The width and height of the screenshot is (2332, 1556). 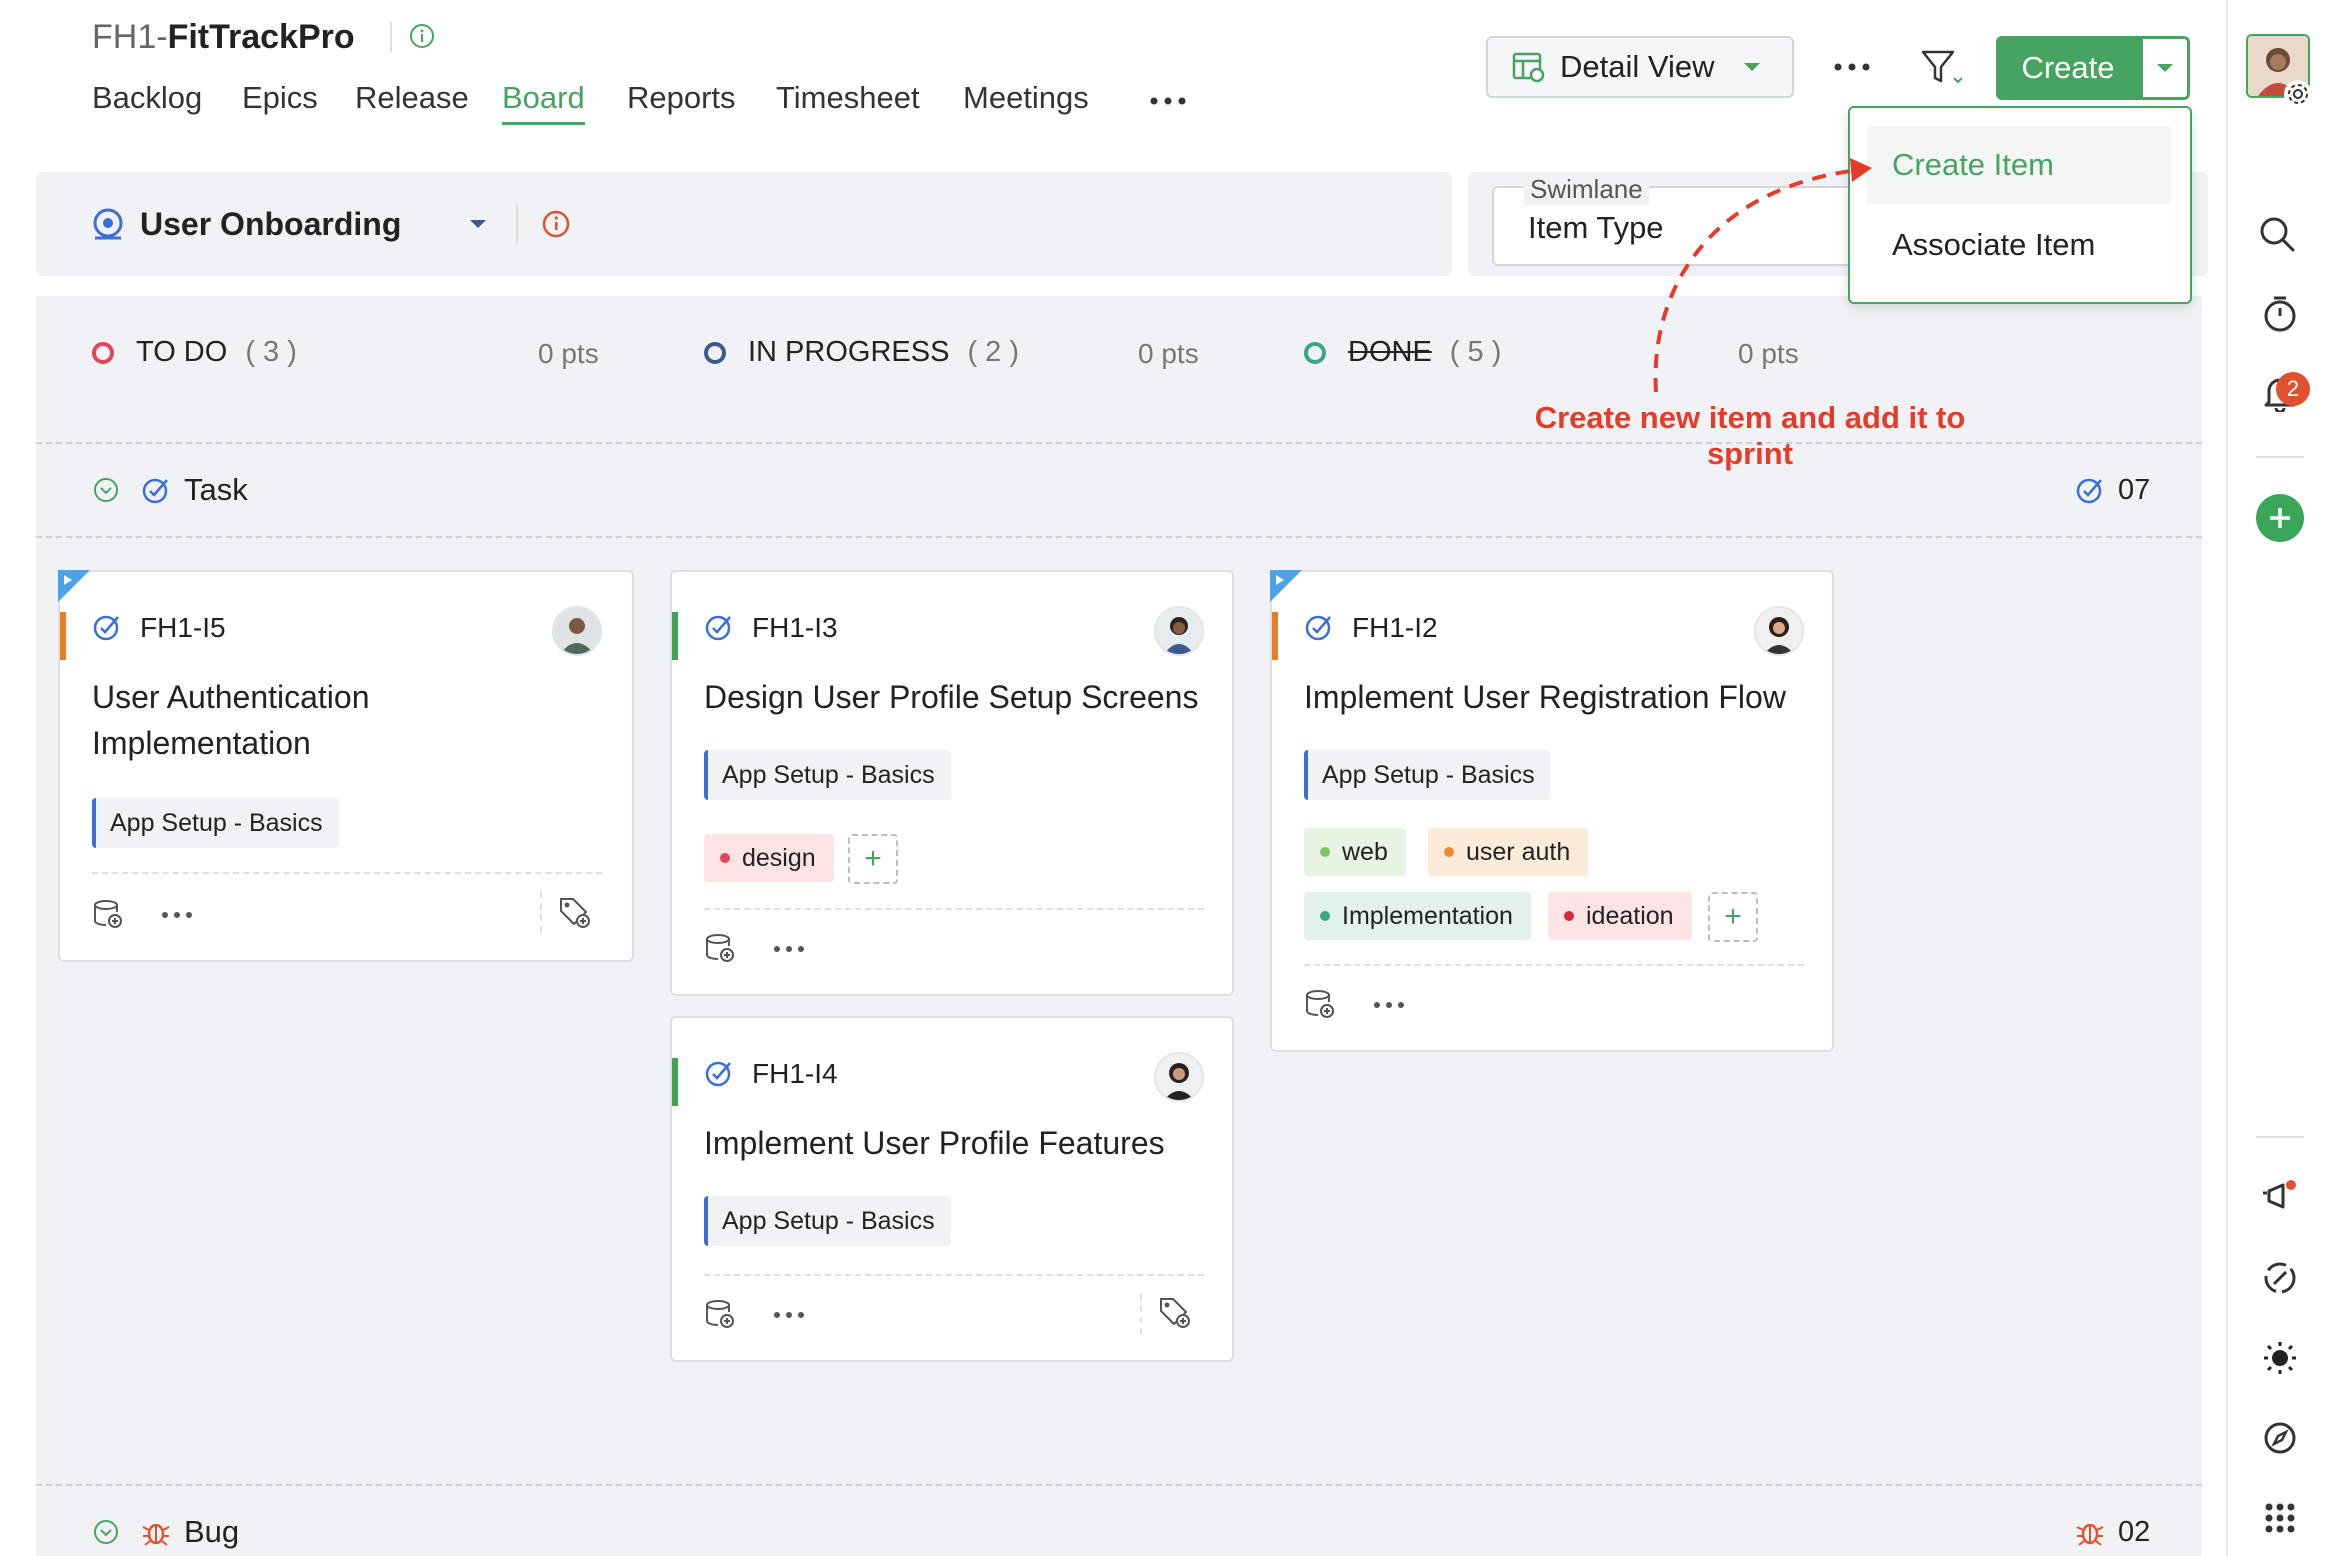 I want to click on card-title: Implement User Profile Features, so click(x=934, y=1143).